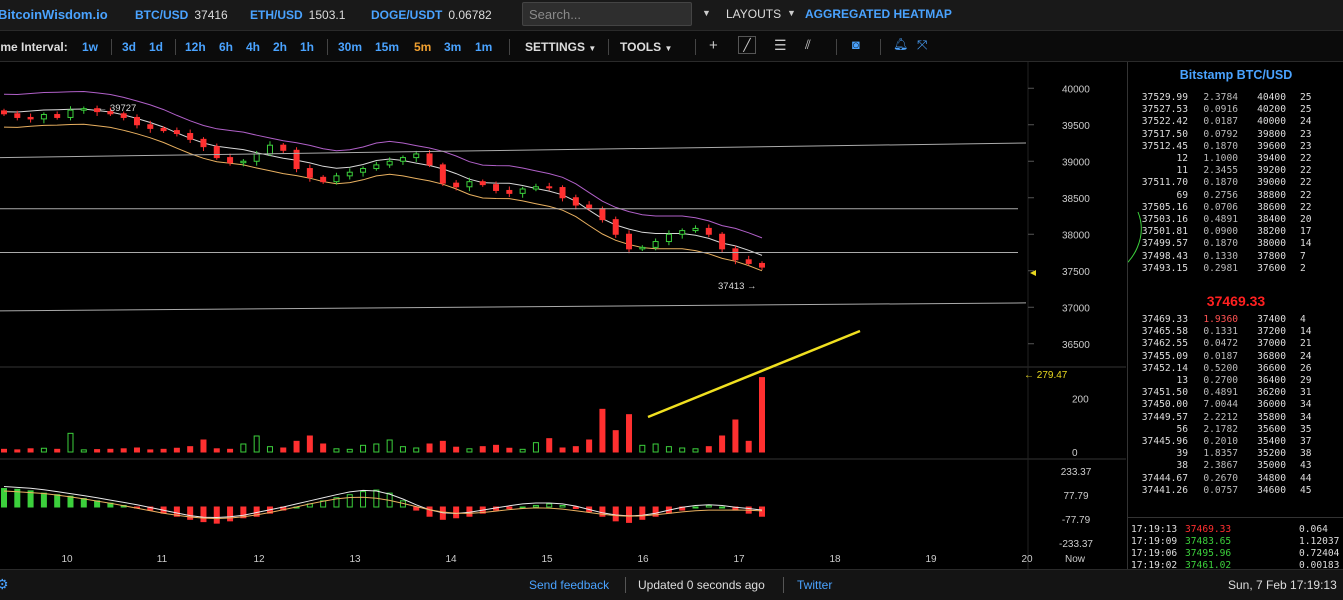 The height and width of the screenshot is (600, 1343). Describe the element at coordinates (350, 47) in the screenshot. I see `interval-30m: 30m` at that location.